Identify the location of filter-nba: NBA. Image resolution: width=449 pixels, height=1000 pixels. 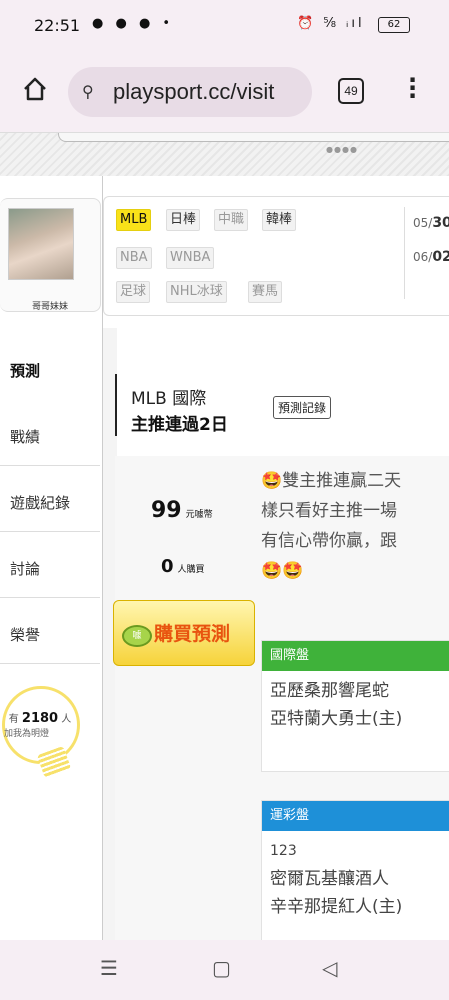
(134, 258).